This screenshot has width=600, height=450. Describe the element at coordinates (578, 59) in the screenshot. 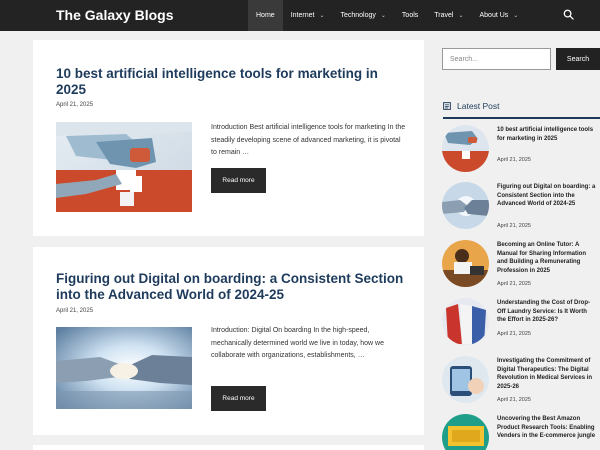

I see `search-button: Search` at that location.